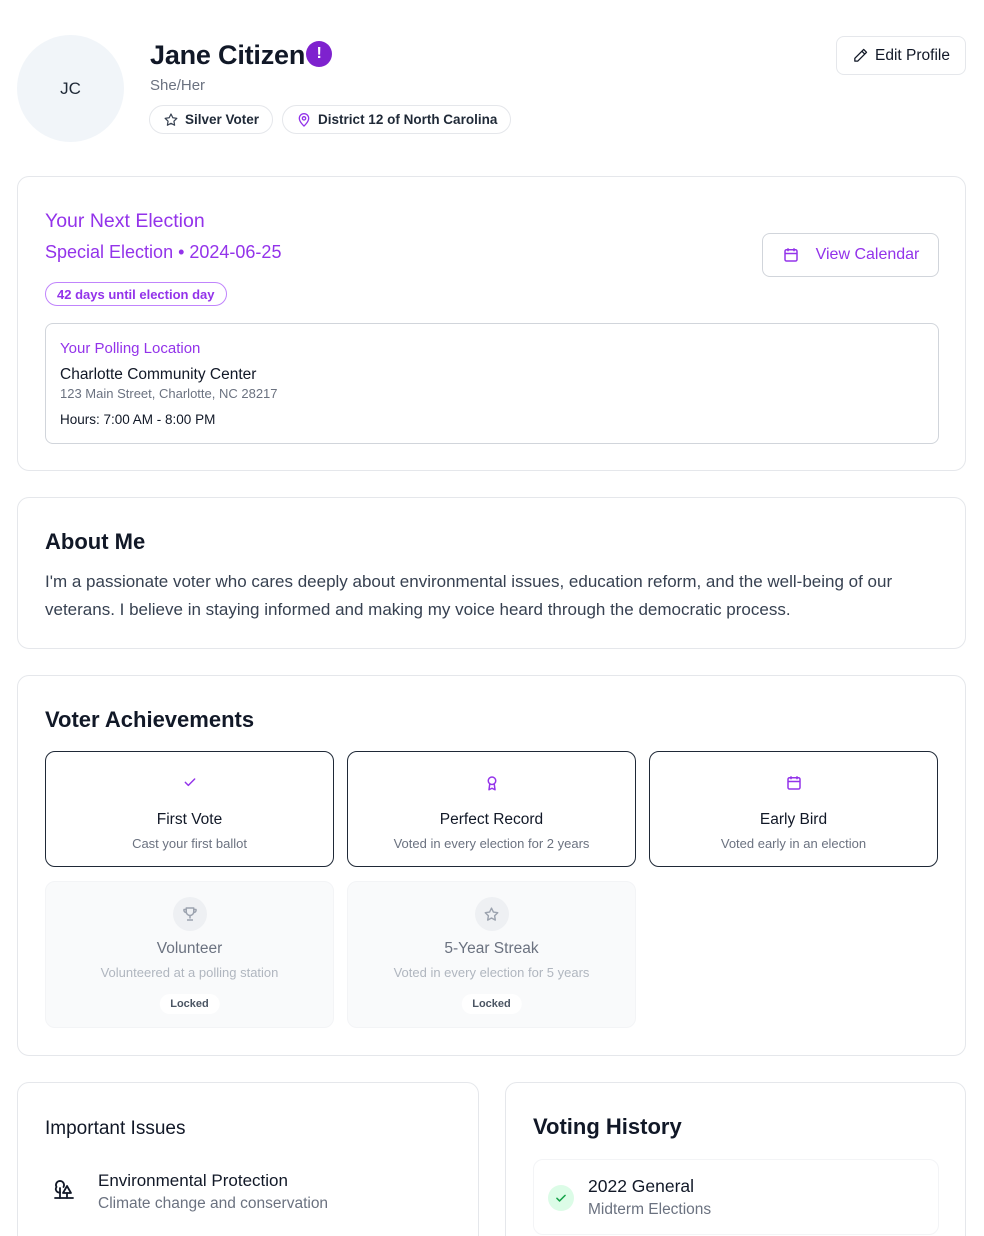  I want to click on achievements-title: Voter Achievements, so click(150, 719).